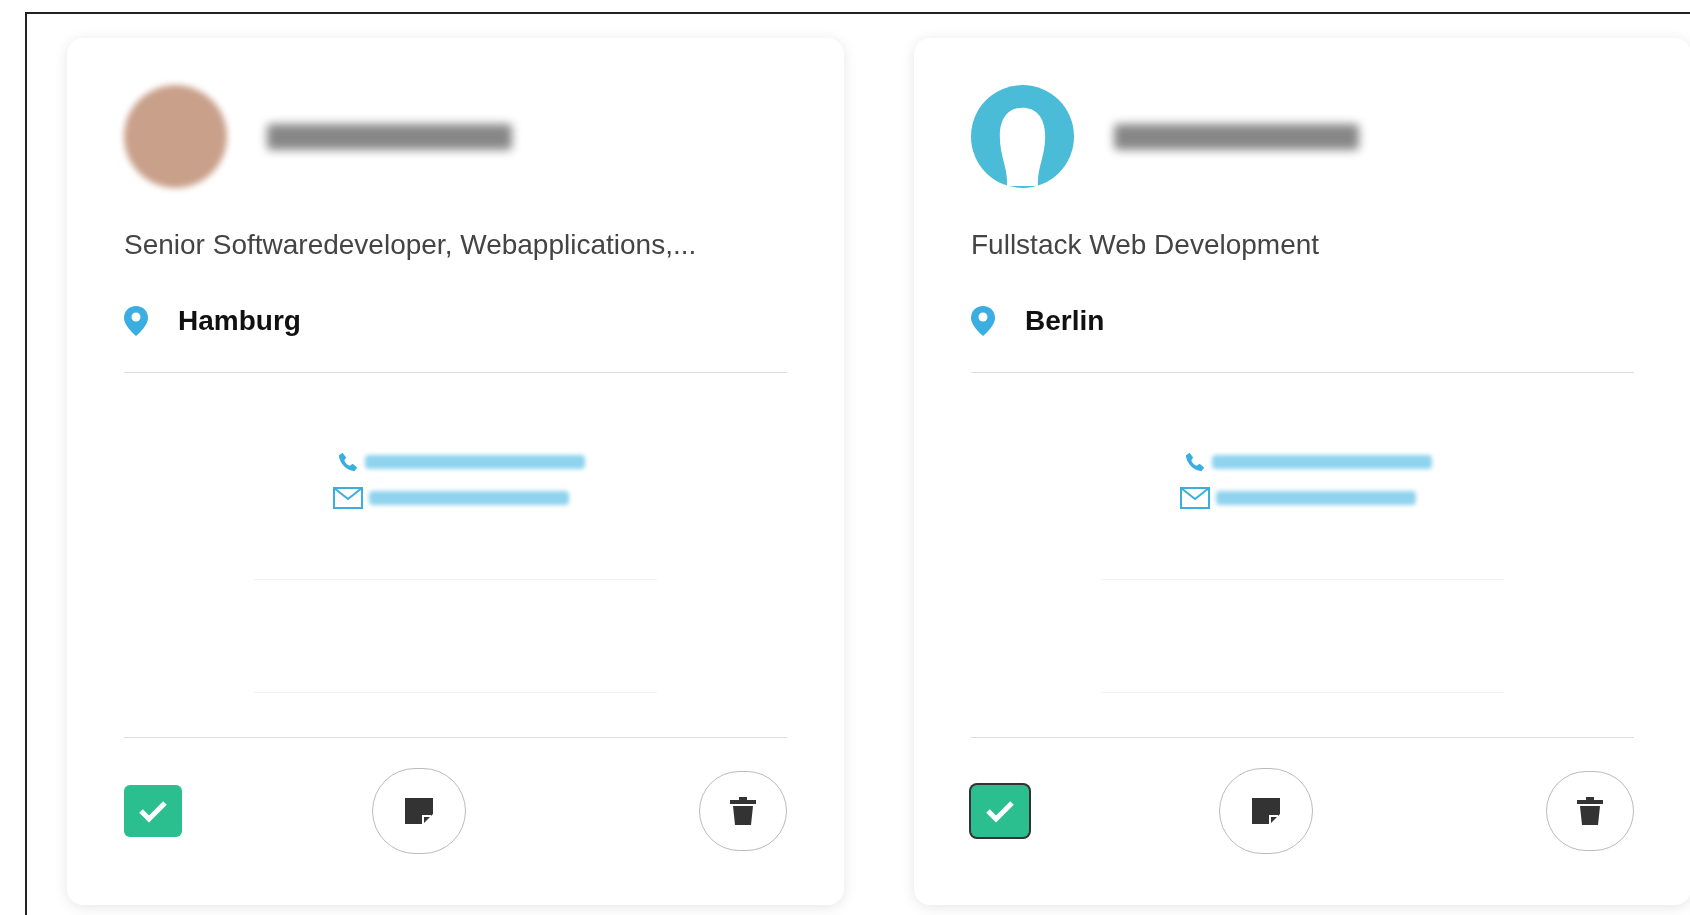 This screenshot has width=1690, height=915. Describe the element at coordinates (1065, 321) in the screenshot. I see `location: Berlin` at that location.